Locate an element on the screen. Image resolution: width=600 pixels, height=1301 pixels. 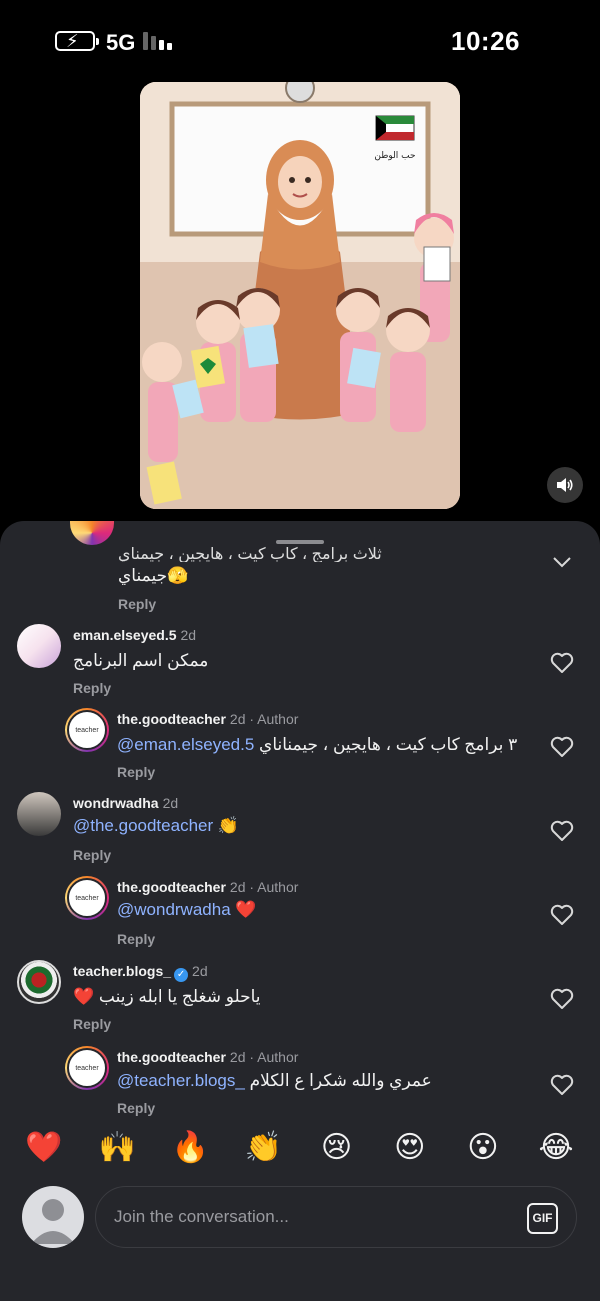
person-icon is located at coordinates (53, 1221).